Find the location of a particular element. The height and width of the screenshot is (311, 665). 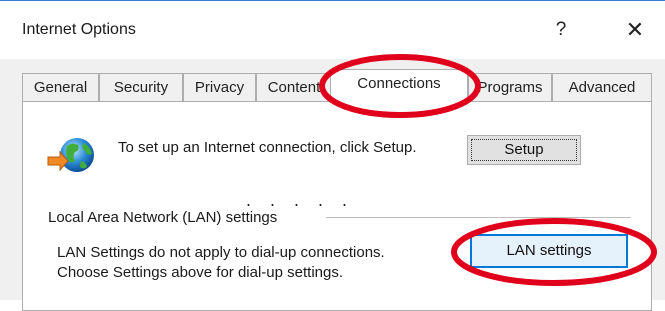

setup-button-label: Setup is located at coordinates (524, 149).